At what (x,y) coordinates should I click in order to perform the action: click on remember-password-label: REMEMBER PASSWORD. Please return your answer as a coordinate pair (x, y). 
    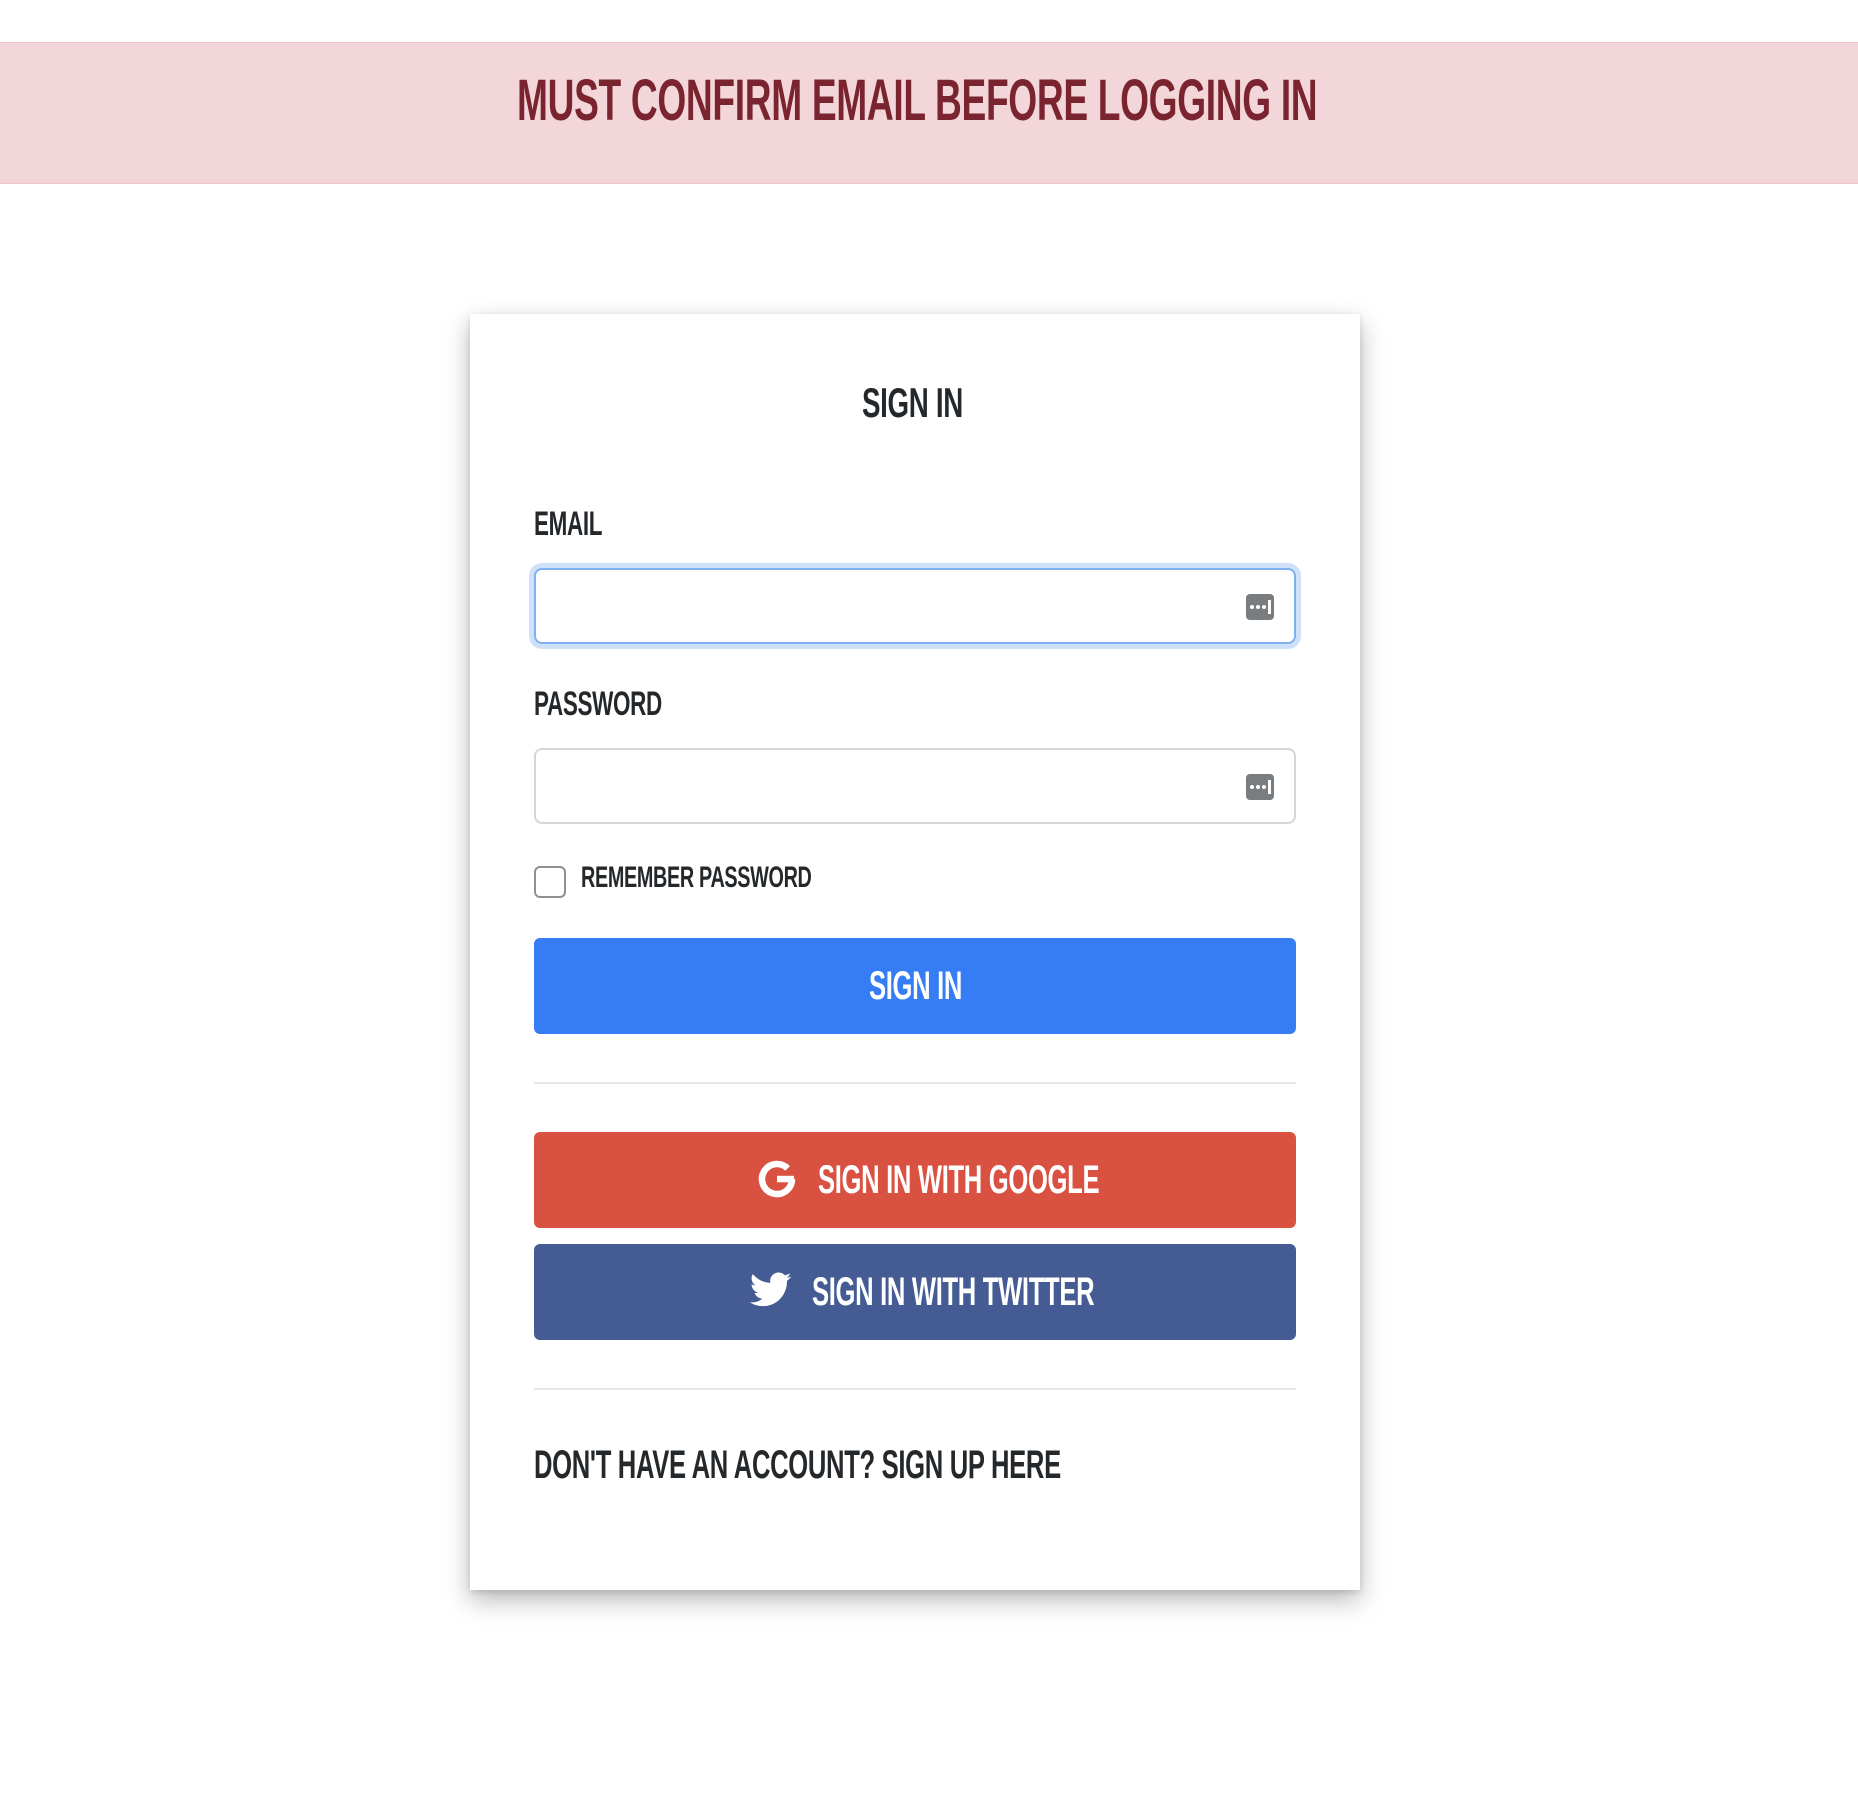
    Looking at the image, I should click on (696, 878).